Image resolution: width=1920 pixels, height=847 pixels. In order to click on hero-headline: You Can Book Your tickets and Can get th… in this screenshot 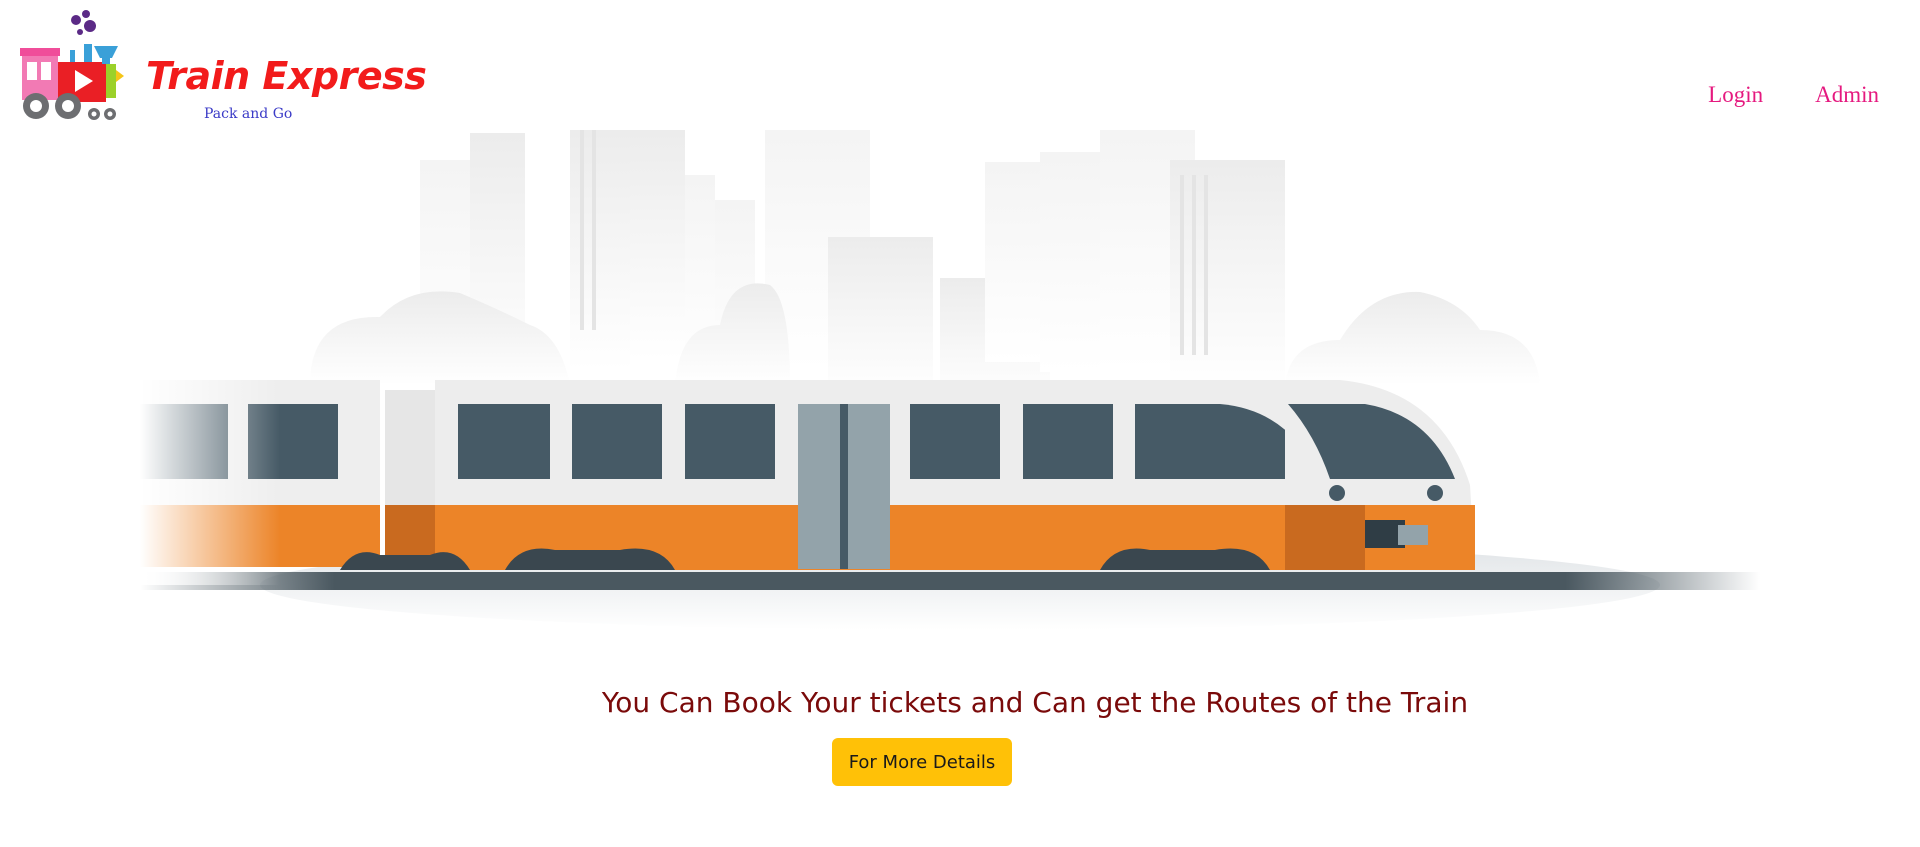, I will do `click(1035, 702)`.